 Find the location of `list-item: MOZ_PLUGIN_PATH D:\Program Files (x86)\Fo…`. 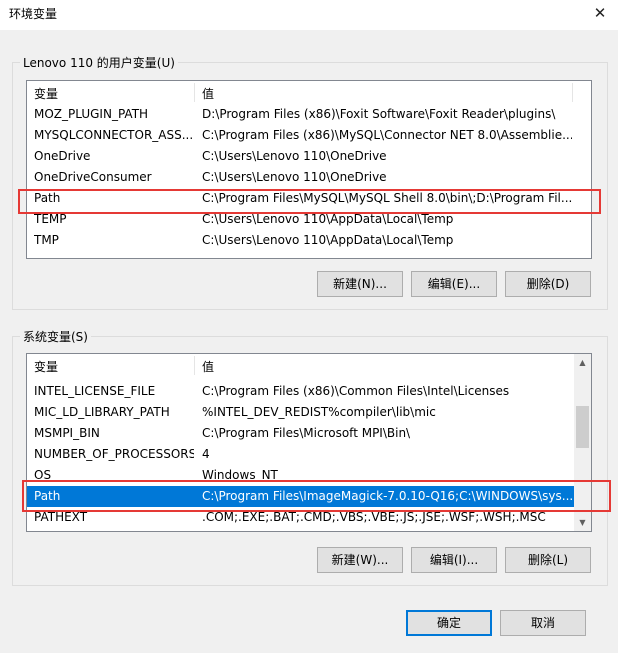

list-item: MOZ_PLUGIN_PATH D:\Program Files (x86)\Fo… is located at coordinates (309, 114).